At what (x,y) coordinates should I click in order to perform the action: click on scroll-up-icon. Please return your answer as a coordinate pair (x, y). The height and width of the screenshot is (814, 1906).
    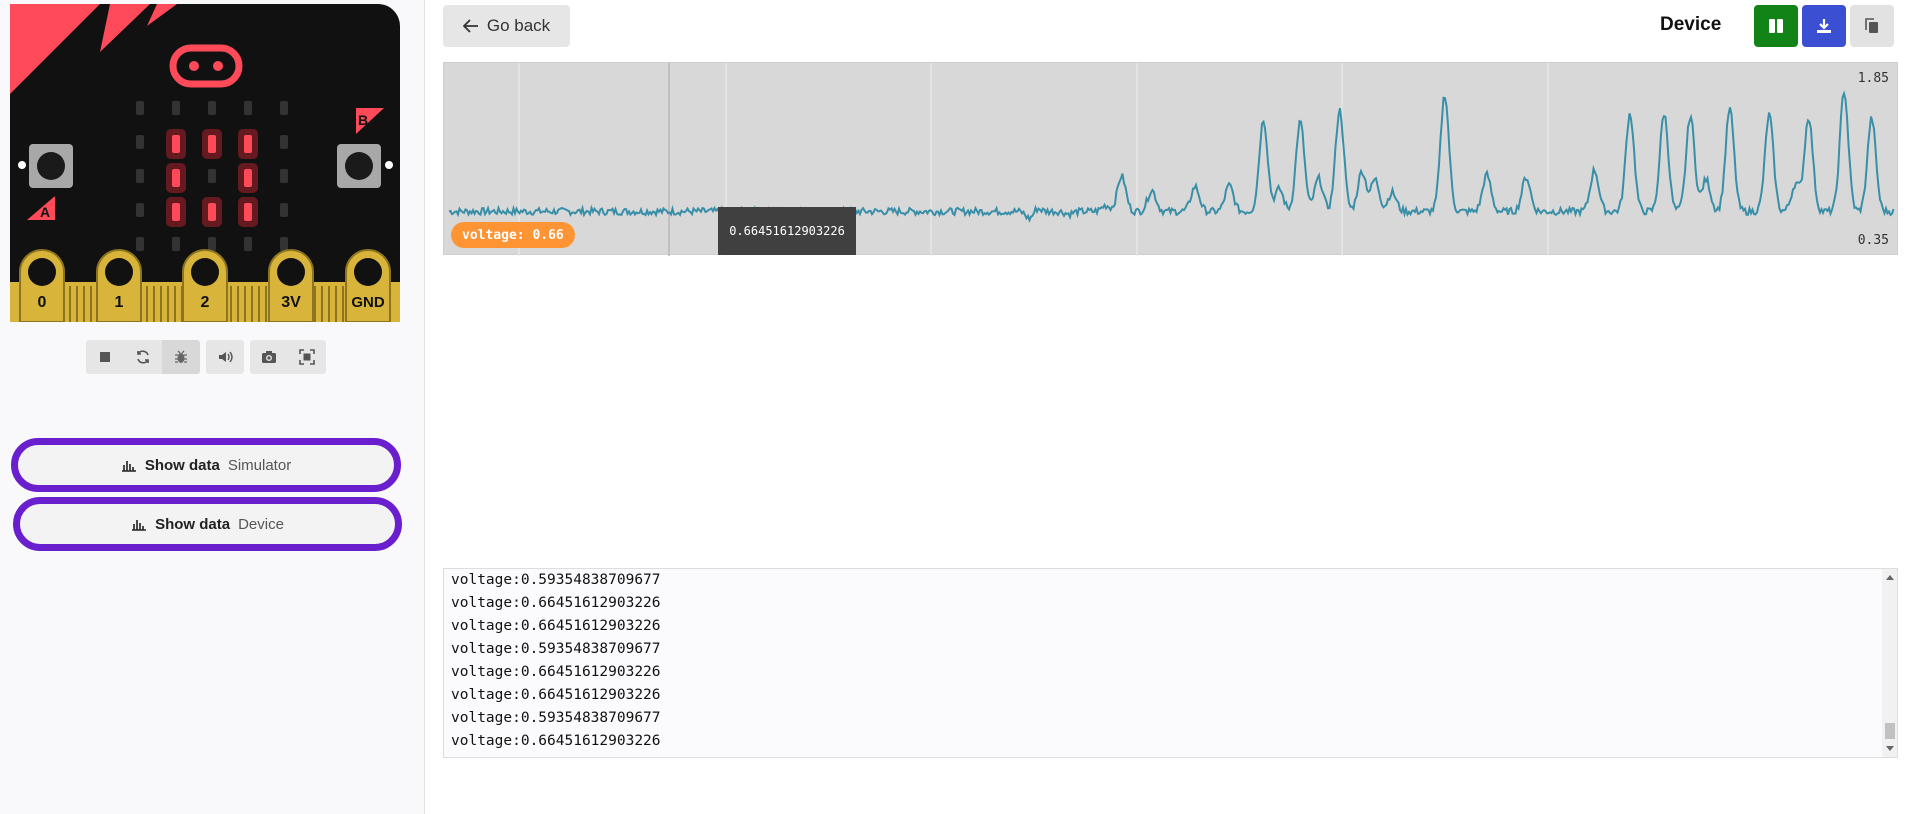
    Looking at the image, I should click on (1890, 577).